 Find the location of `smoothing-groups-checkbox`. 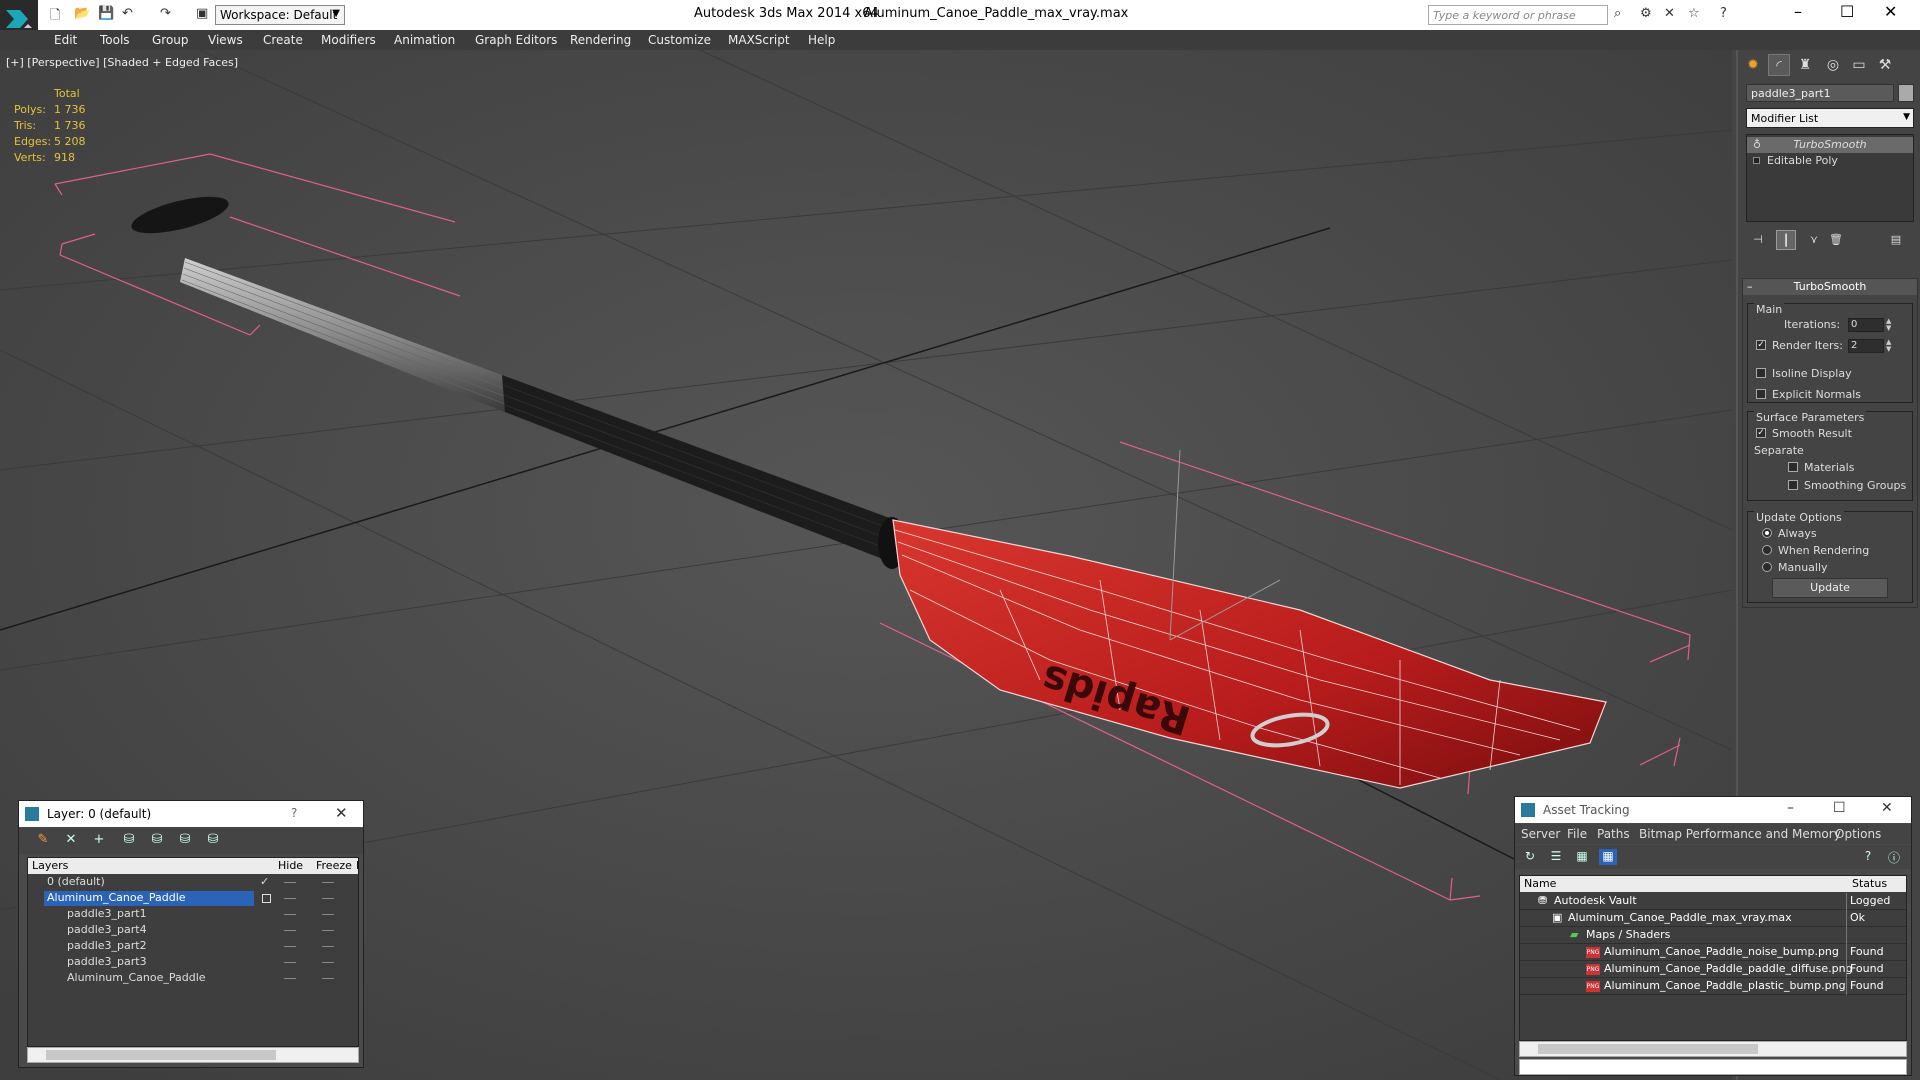

smoothing-groups-checkbox is located at coordinates (1793, 485).